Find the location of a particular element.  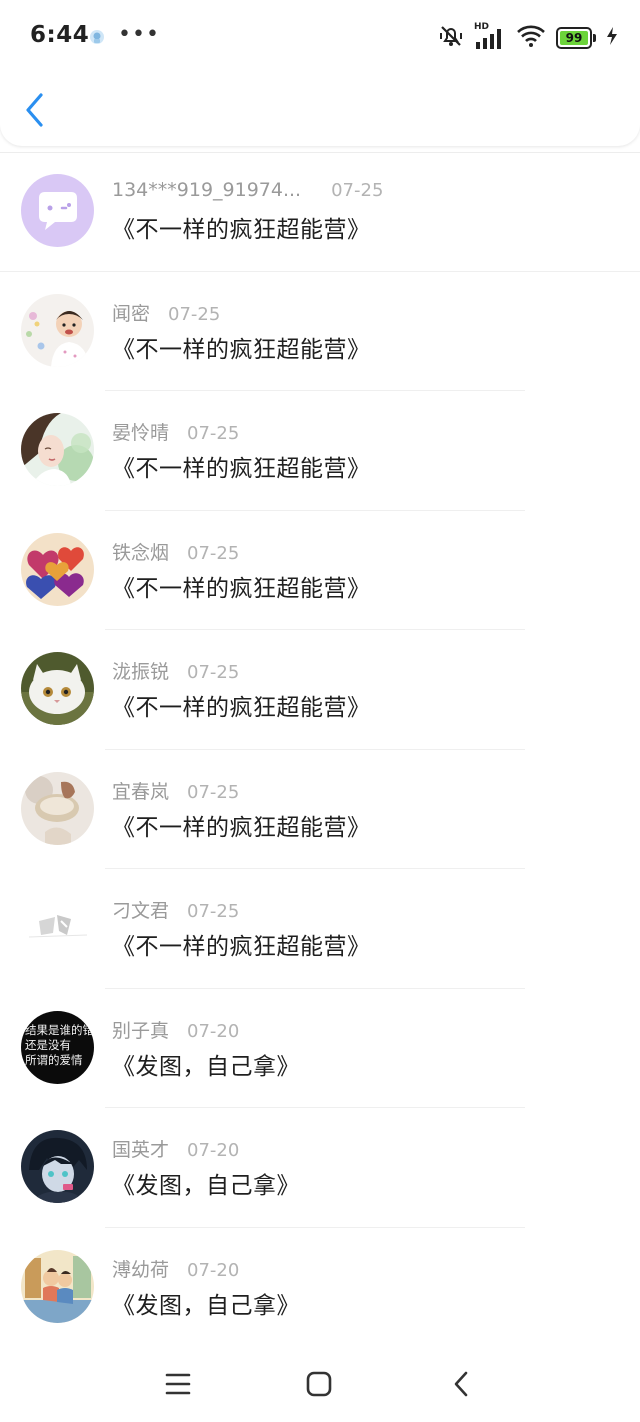

system-back-button is located at coordinates (461, 1384).